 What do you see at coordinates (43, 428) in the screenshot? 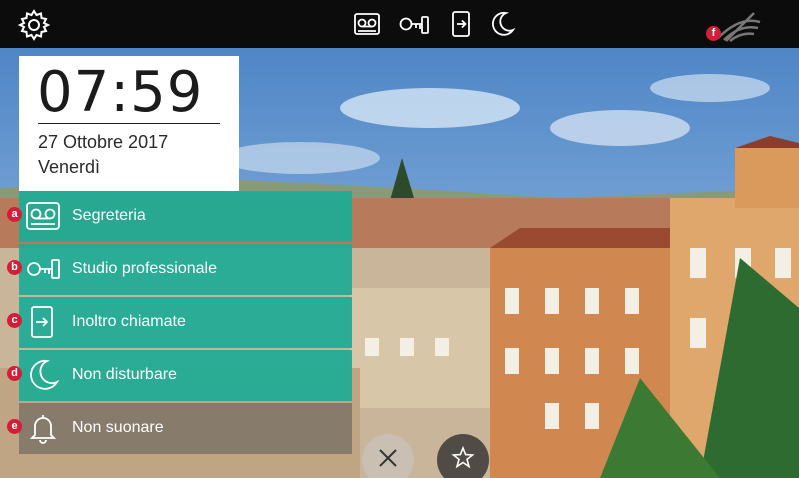
I see `bell-icon` at bounding box center [43, 428].